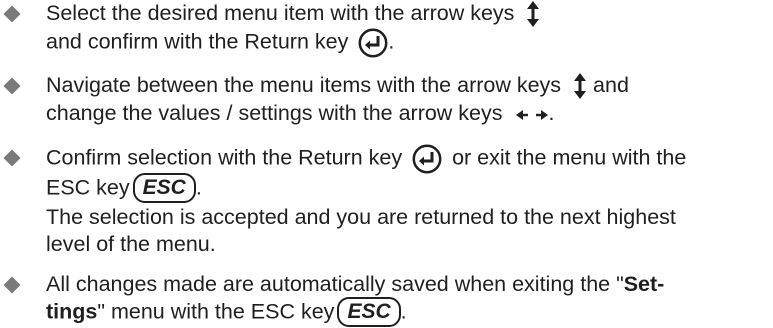  I want to click on item-line: and confirm with the Return key ., so click(406, 43).